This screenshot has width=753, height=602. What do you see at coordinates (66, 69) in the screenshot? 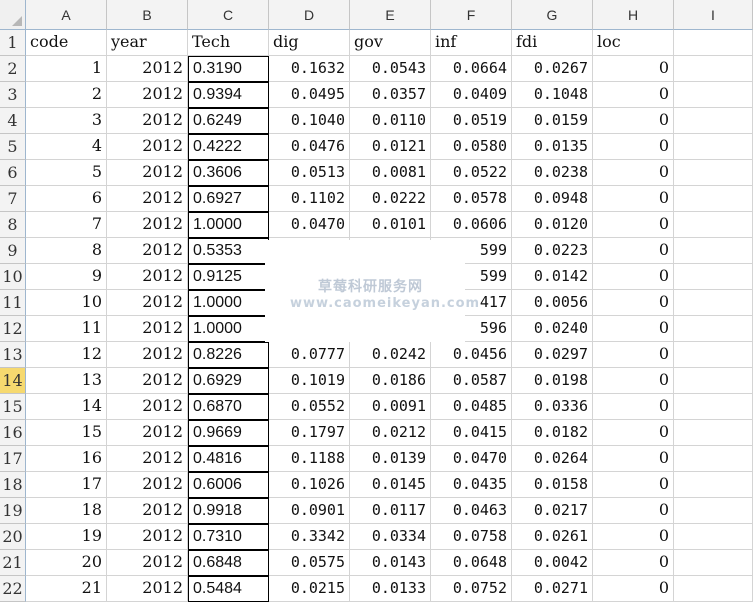
I see `cell-a: 1` at bounding box center [66, 69].